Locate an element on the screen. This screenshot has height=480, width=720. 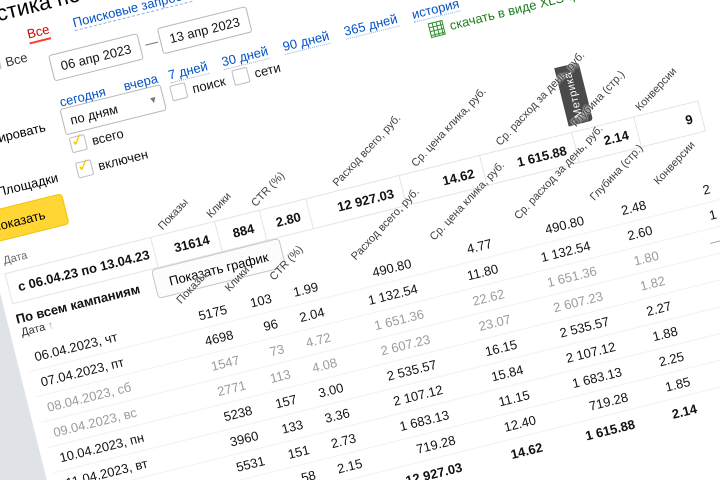
scope-icon is located at coordinates (1, 64).